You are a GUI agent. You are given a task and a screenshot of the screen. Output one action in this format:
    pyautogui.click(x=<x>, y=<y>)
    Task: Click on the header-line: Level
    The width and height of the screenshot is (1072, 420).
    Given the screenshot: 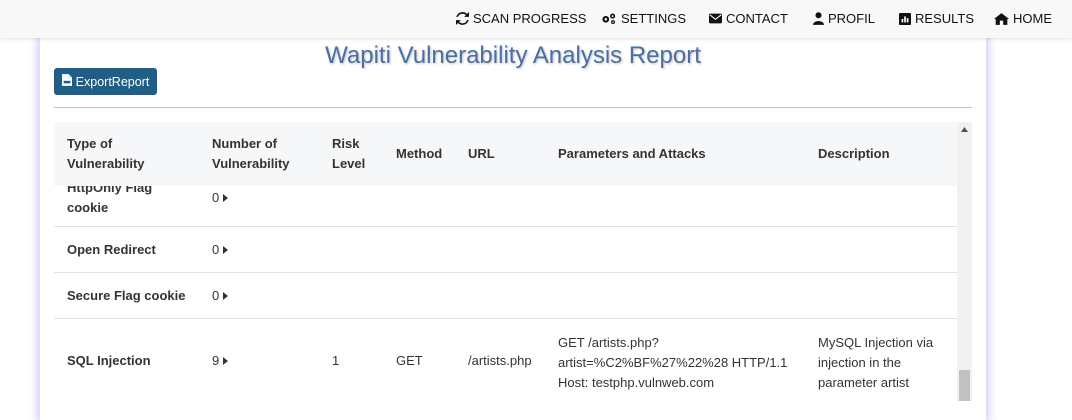 What is the action you would take?
    pyautogui.click(x=349, y=163)
    